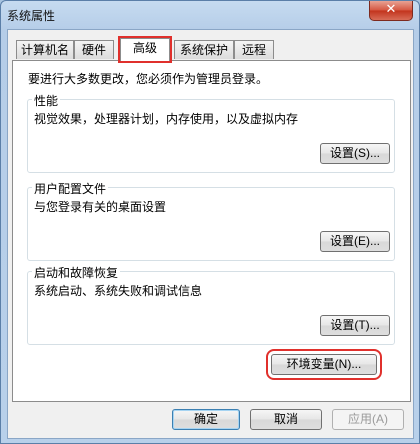  Describe the element at coordinates (254, 49) in the screenshot. I see `tab-remote: 远程` at that location.